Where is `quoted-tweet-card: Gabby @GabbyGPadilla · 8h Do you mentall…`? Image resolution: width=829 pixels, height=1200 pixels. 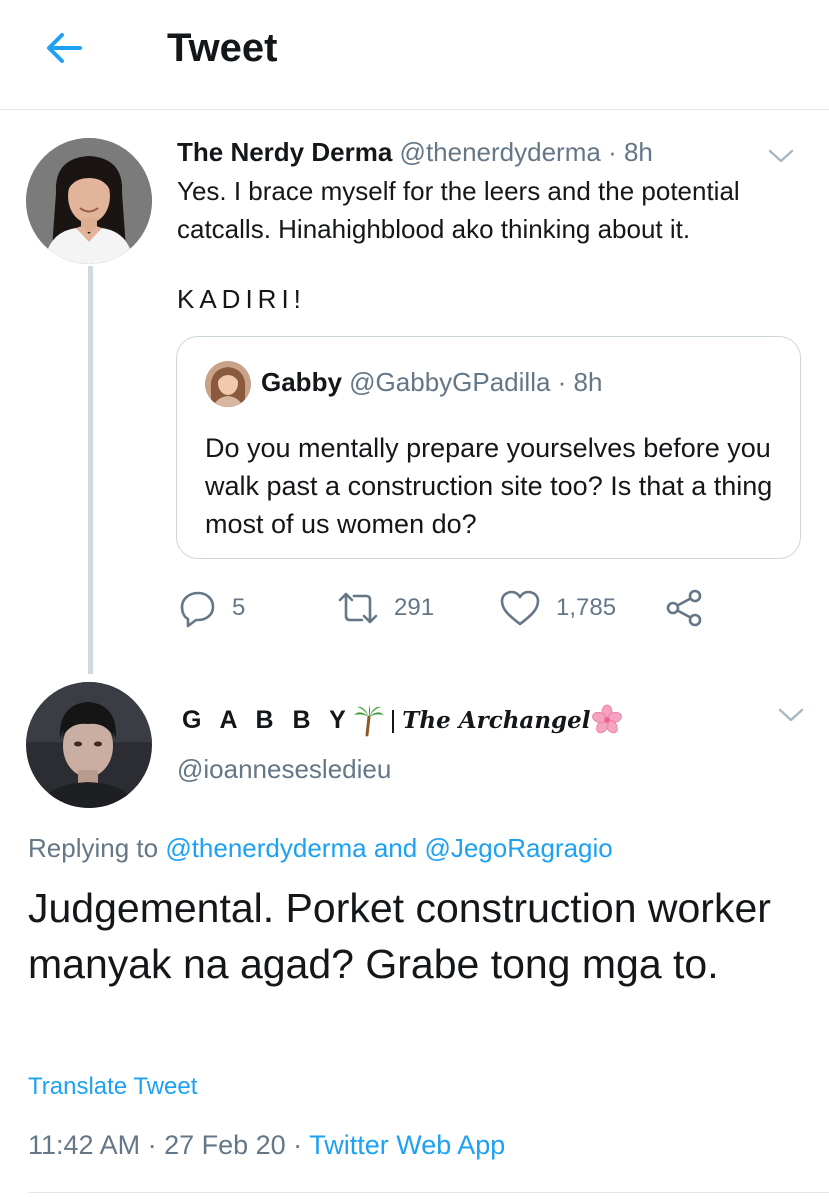
quoted-tweet-card: Gabby @GabbyGPadilla · 8h Do you mentall… is located at coordinates (488, 447).